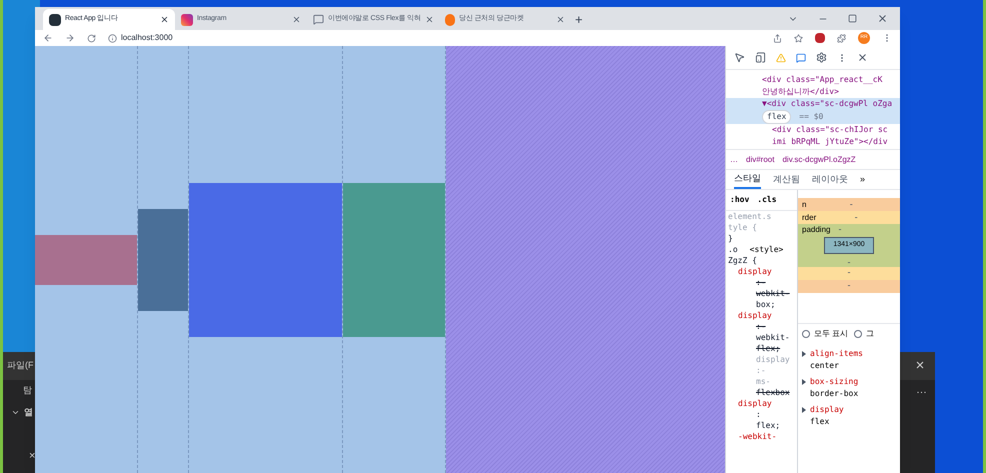  Describe the element at coordinates (801, 92) in the screenshot. I see `code-line: 안녕하십니까</div>` at that location.